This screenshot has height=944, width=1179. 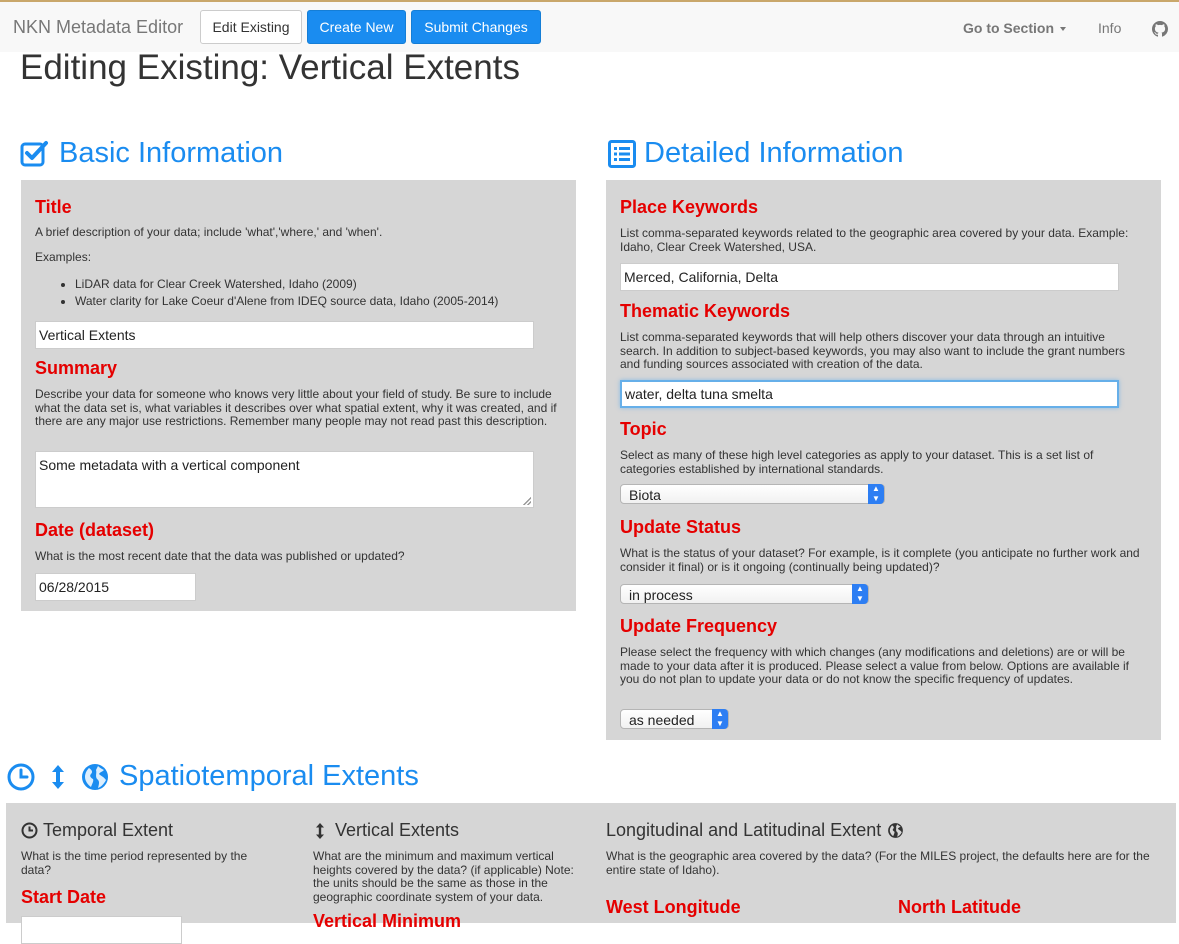 I want to click on resize-handle, so click(x=527, y=501).